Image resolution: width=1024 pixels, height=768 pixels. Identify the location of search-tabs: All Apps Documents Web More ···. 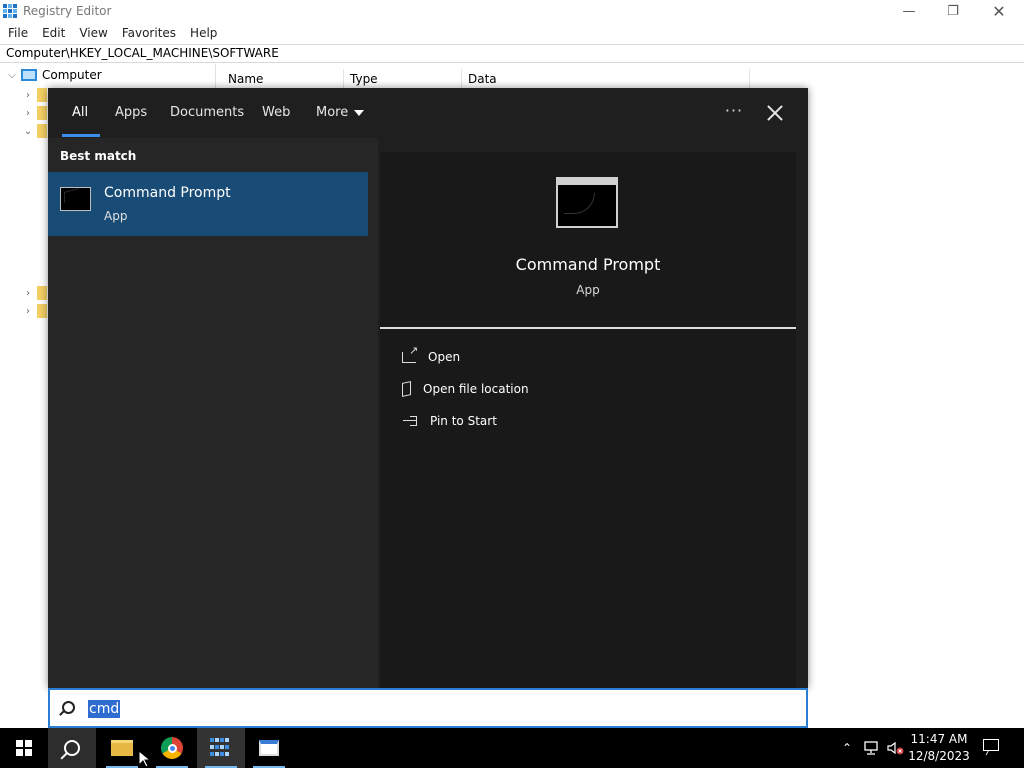
(428, 113).